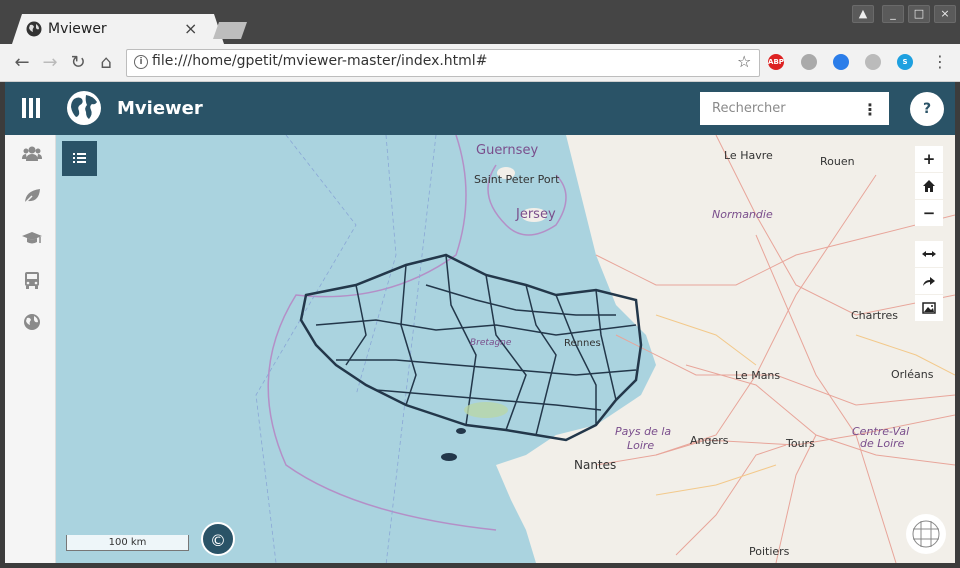  Describe the element at coordinates (800, 443) in the screenshot. I see `map-label-tours: Tours` at that location.